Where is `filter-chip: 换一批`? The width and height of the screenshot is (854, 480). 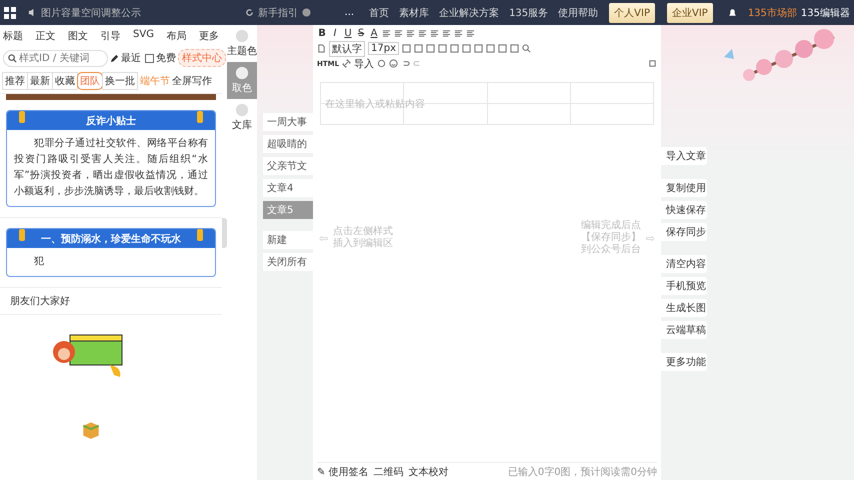 filter-chip: 换一批 is located at coordinates (120, 81).